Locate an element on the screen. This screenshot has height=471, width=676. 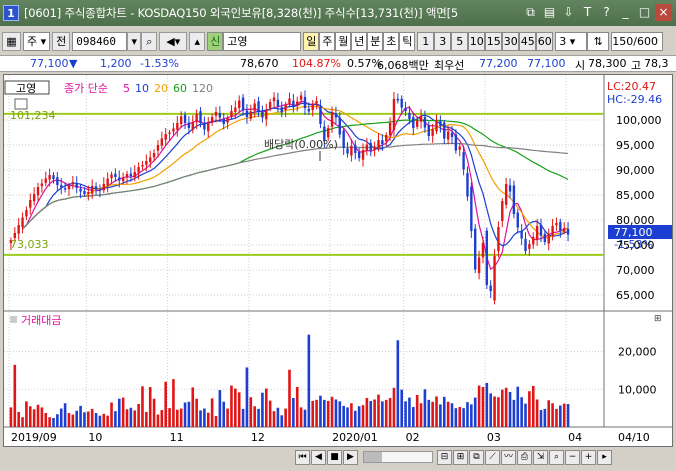
period-tick: 틱 is located at coordinates (407, 41).